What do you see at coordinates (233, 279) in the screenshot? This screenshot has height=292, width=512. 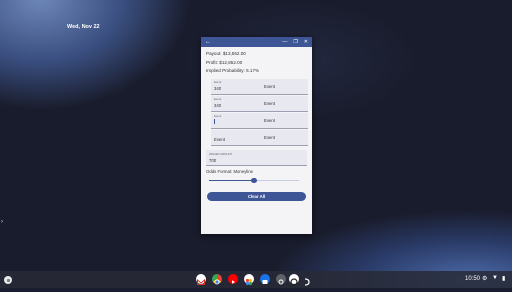 I see `youtube-icon` at bounding box center [233, 279].